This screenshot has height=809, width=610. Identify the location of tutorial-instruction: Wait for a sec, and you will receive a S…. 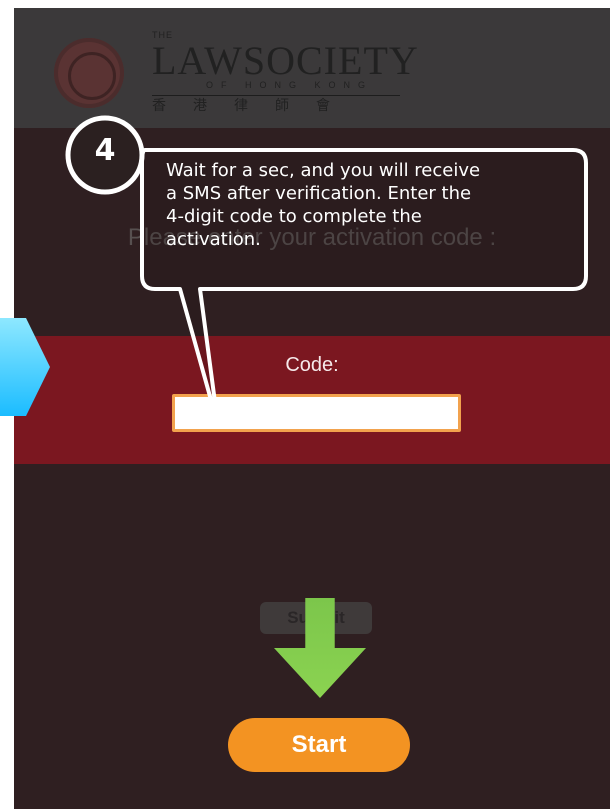
(371, 205).